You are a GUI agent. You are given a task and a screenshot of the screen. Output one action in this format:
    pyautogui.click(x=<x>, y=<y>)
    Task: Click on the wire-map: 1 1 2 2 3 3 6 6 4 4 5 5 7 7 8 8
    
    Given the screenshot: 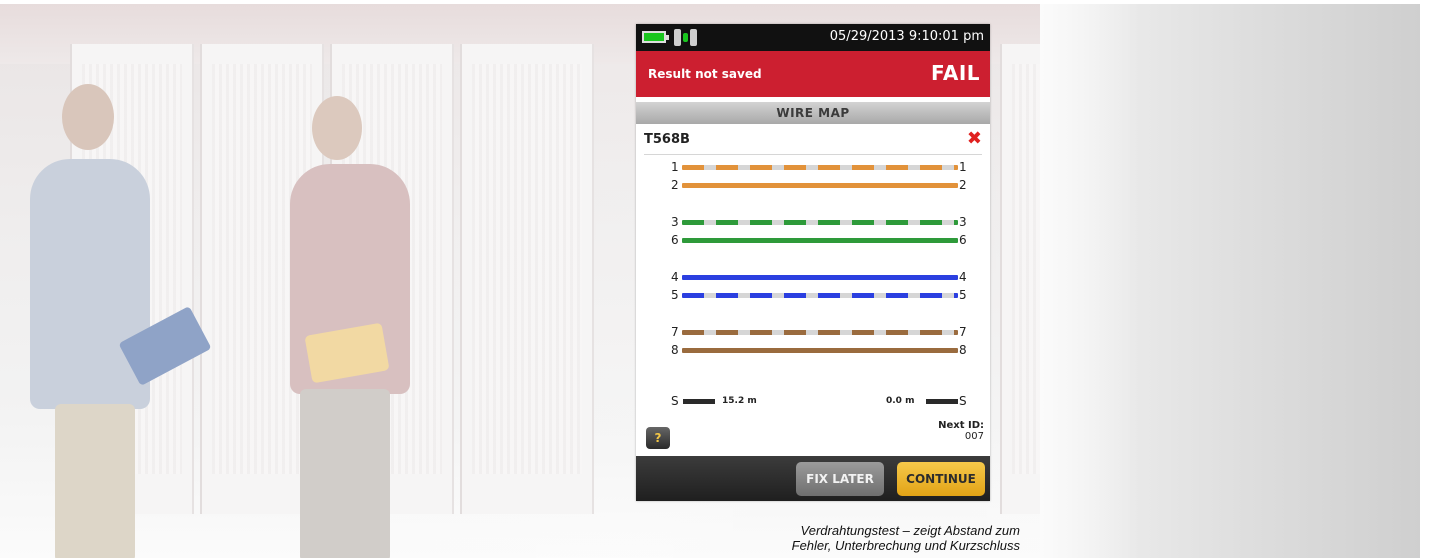 What is the action you would take?
    pyautogui.click(x=813, y=272)
    